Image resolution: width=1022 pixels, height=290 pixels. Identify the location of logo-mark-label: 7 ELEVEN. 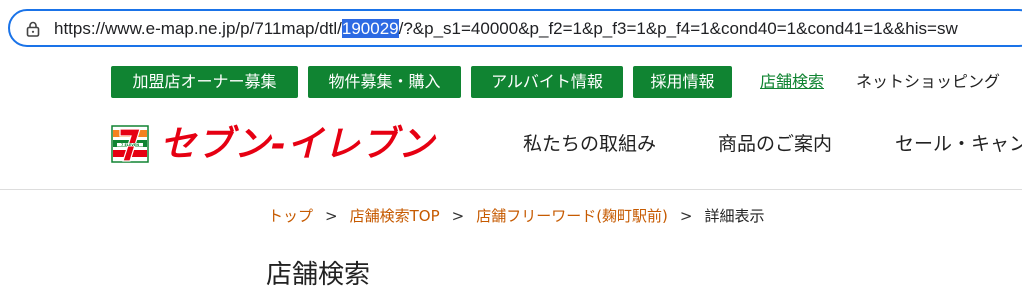
(130, 145).